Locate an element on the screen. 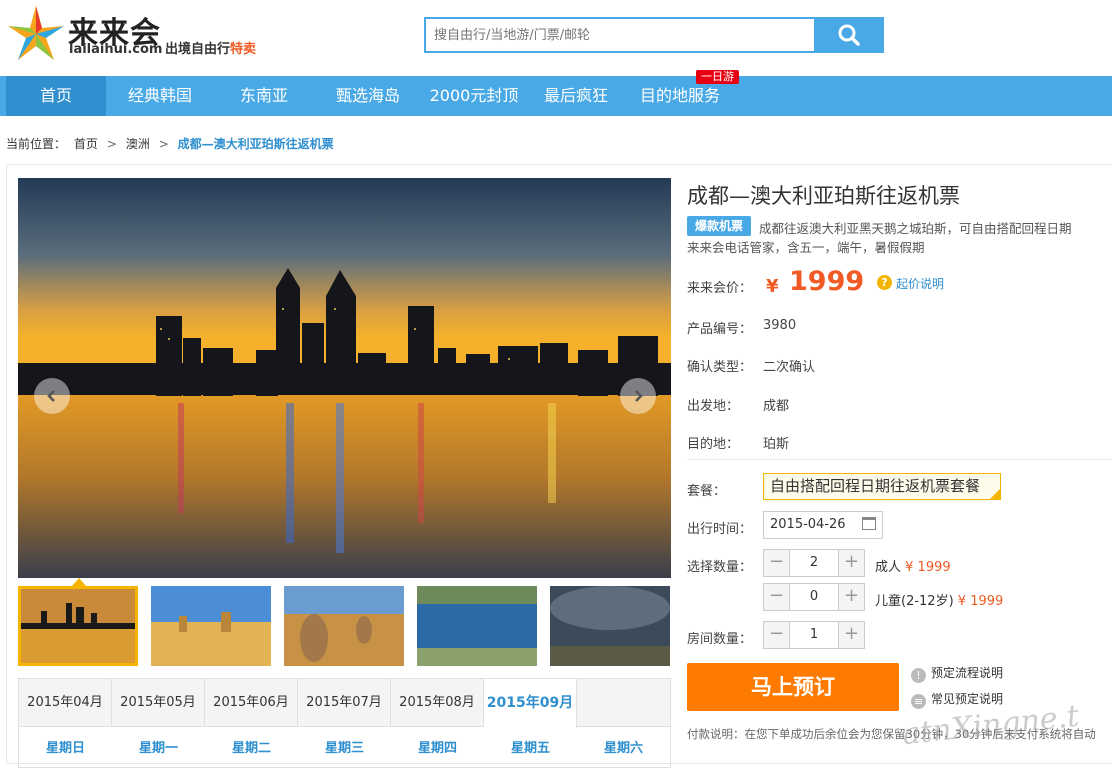 The width and height of the screenshot is (1112, 768). adult-price-info: 成人 ¥ 1999 is located at coordinates (913, 565).